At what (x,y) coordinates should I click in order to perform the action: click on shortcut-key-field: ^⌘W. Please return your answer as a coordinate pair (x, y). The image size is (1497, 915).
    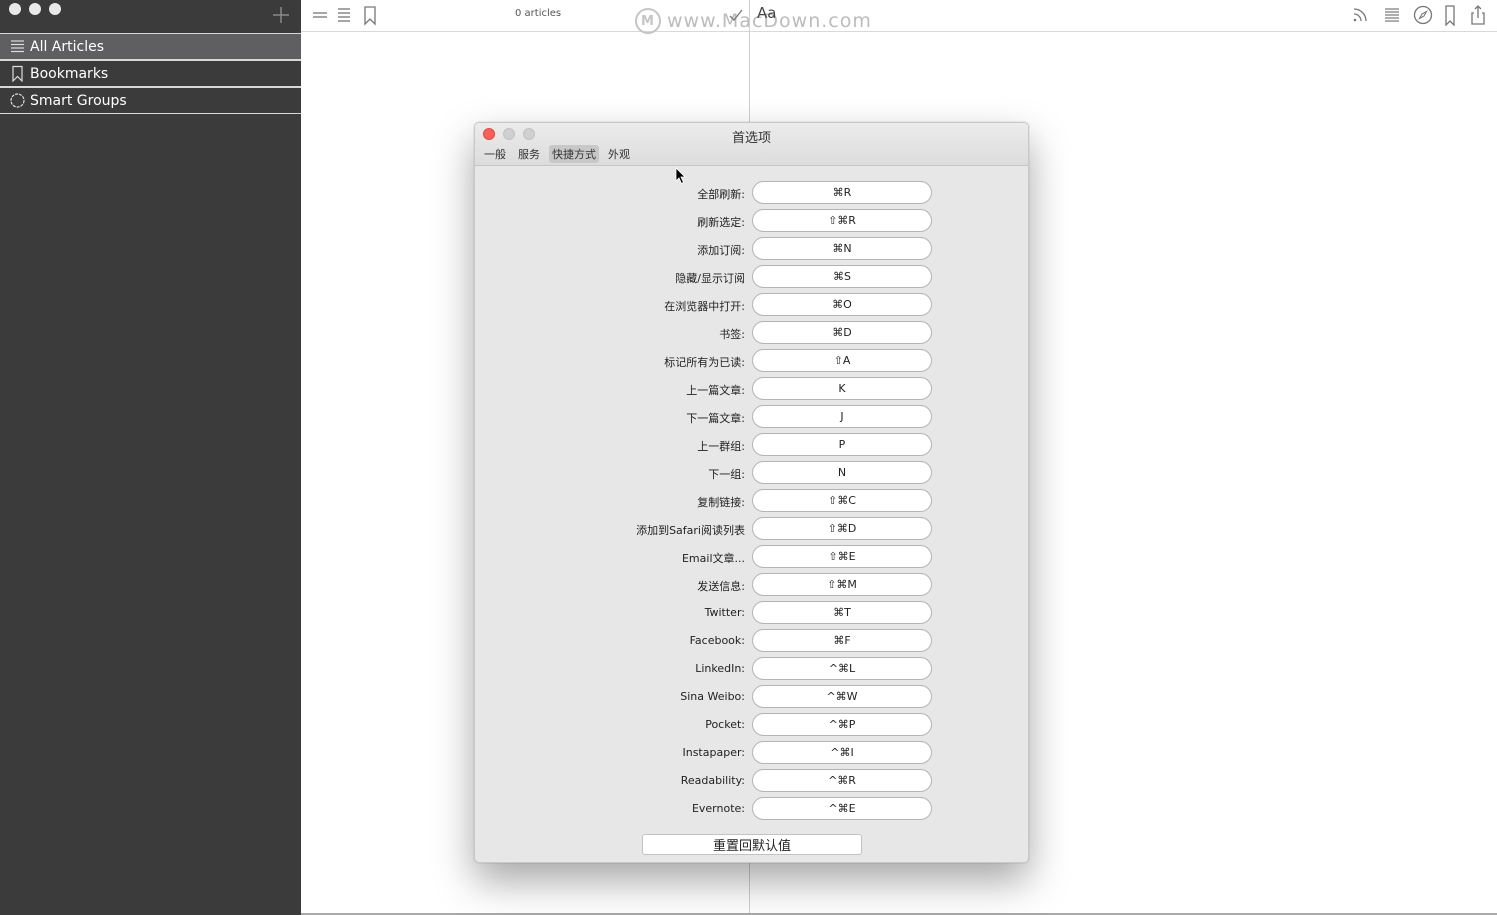
    Looking at the image, I should click on (842, 696).